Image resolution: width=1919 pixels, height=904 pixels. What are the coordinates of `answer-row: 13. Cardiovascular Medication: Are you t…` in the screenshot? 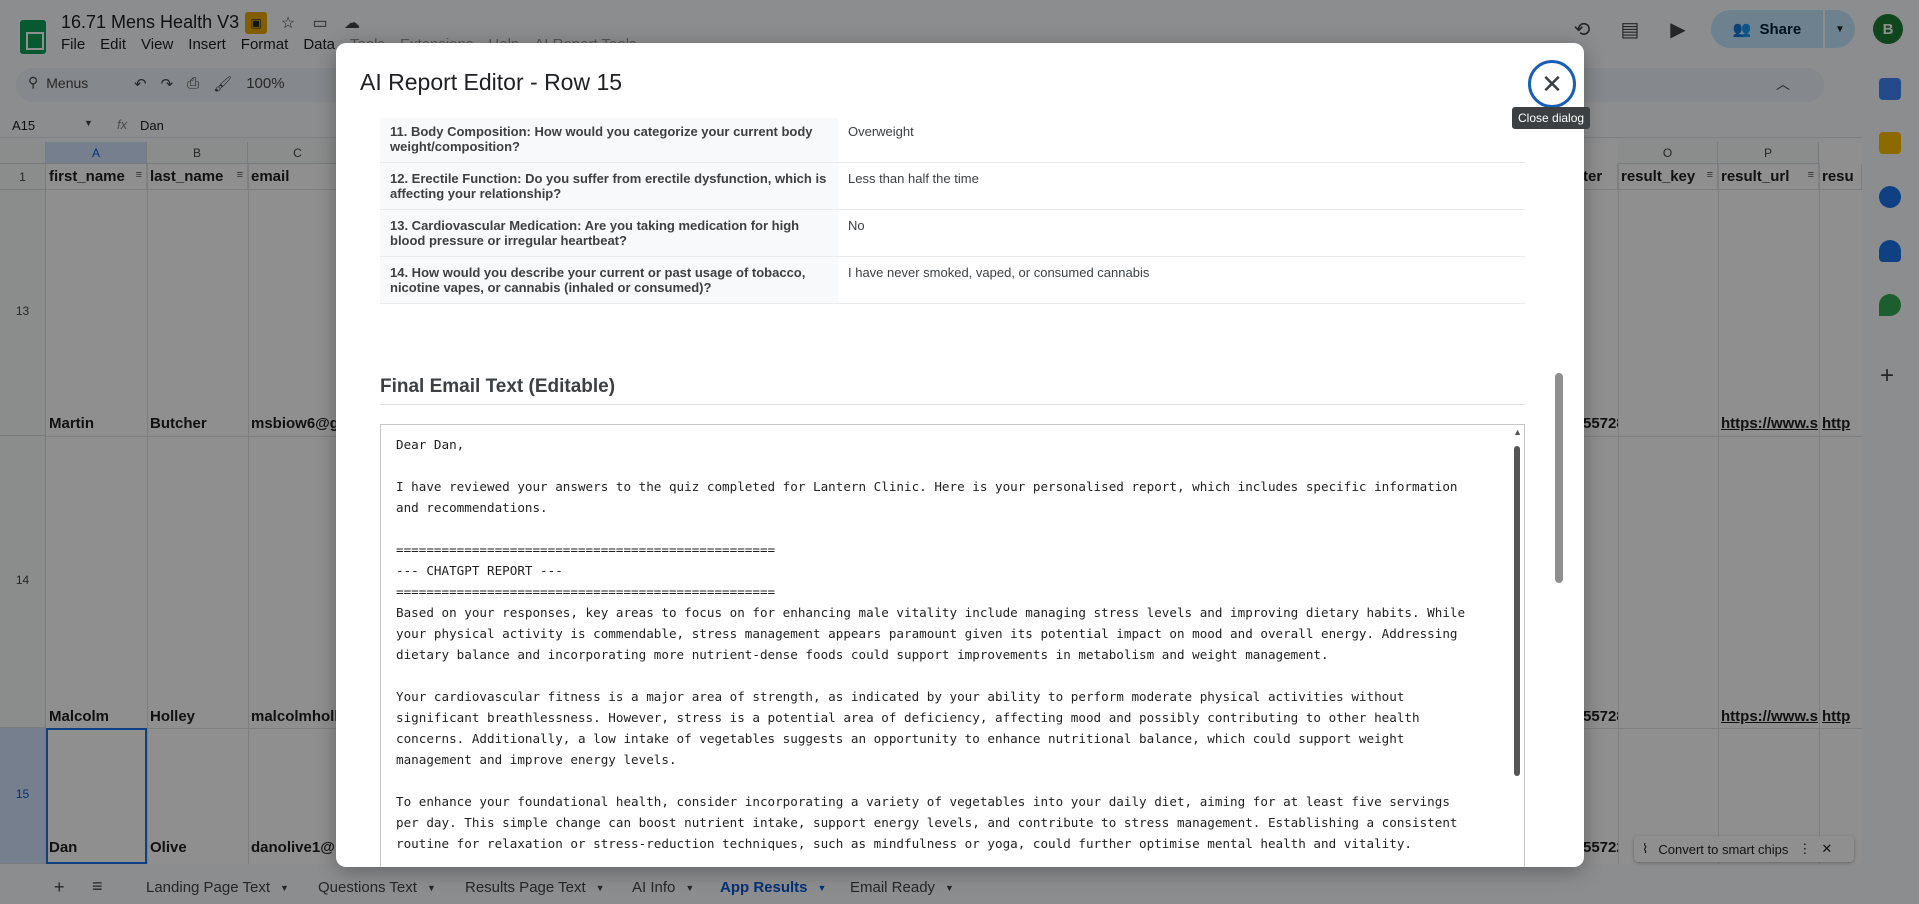 It's located at (952, 233).